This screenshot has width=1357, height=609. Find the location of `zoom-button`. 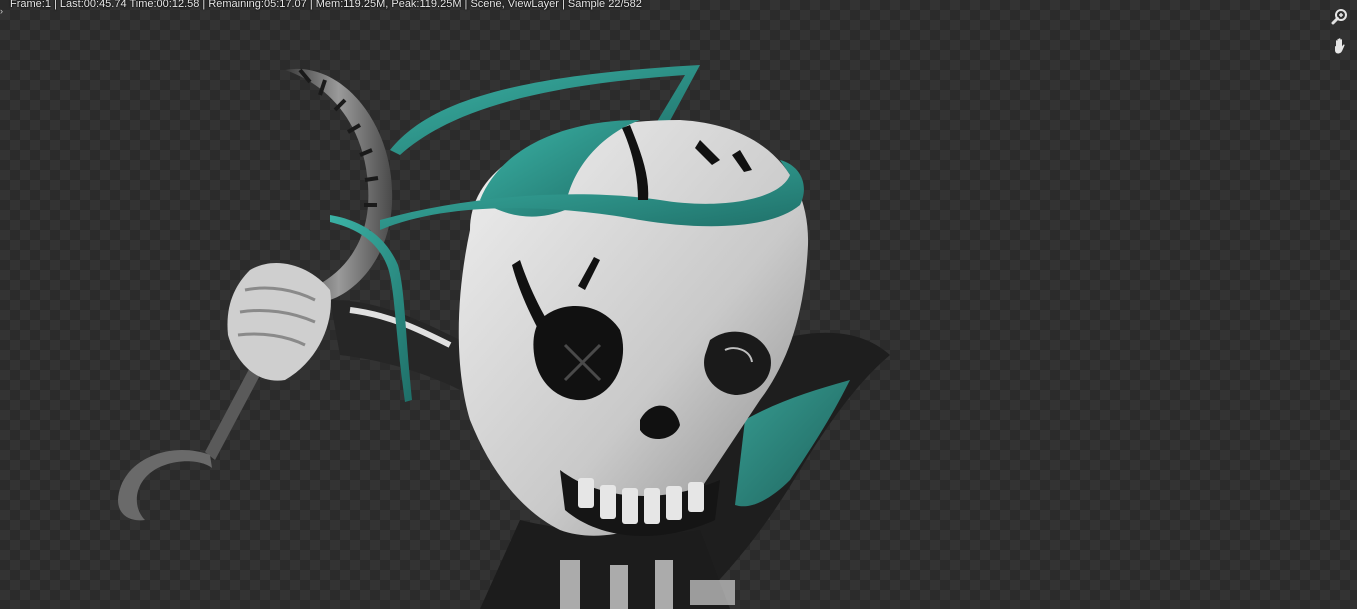

zoom-button is located at coordinates (1340, 17).